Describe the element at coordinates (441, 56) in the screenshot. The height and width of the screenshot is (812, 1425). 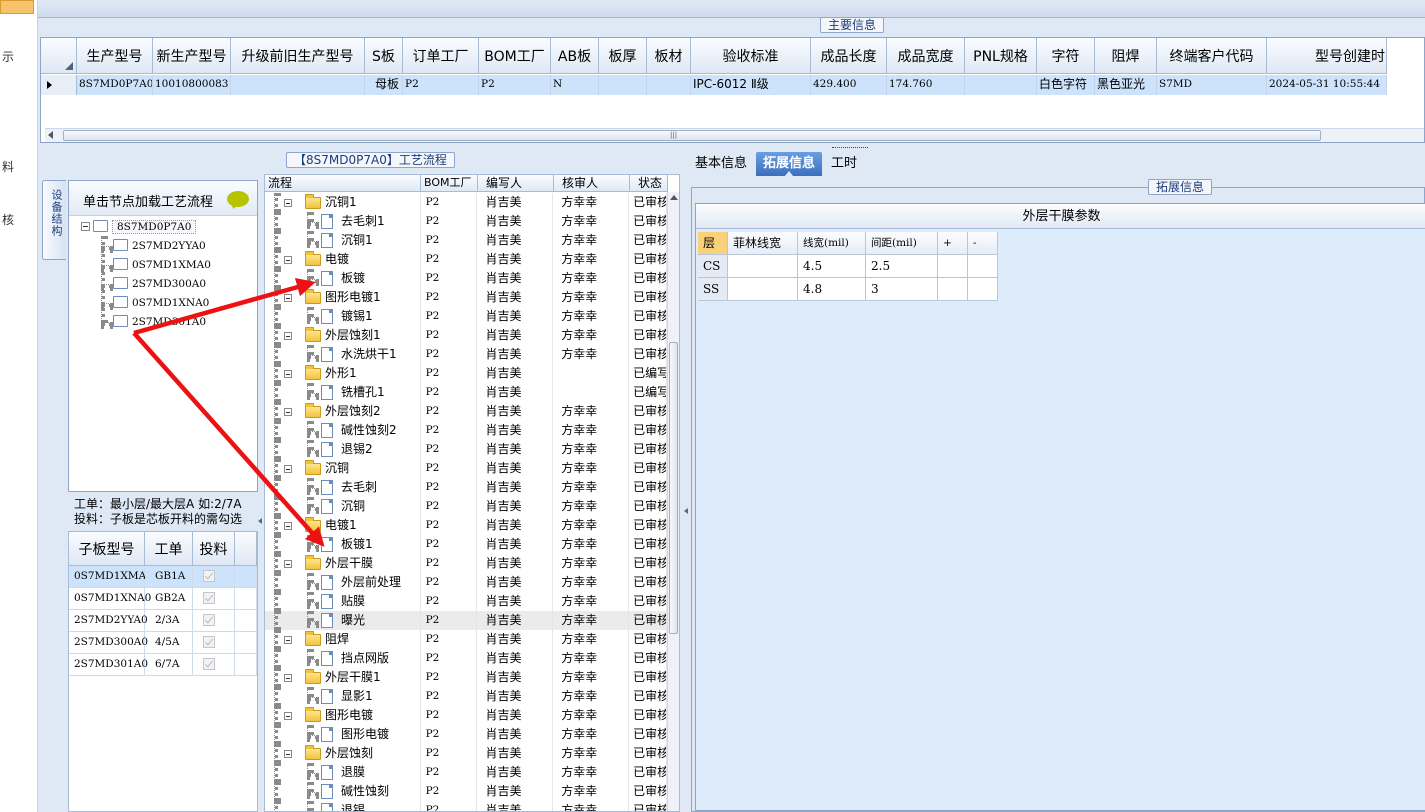
I see `main-col-header: 订单工厂` at that location.